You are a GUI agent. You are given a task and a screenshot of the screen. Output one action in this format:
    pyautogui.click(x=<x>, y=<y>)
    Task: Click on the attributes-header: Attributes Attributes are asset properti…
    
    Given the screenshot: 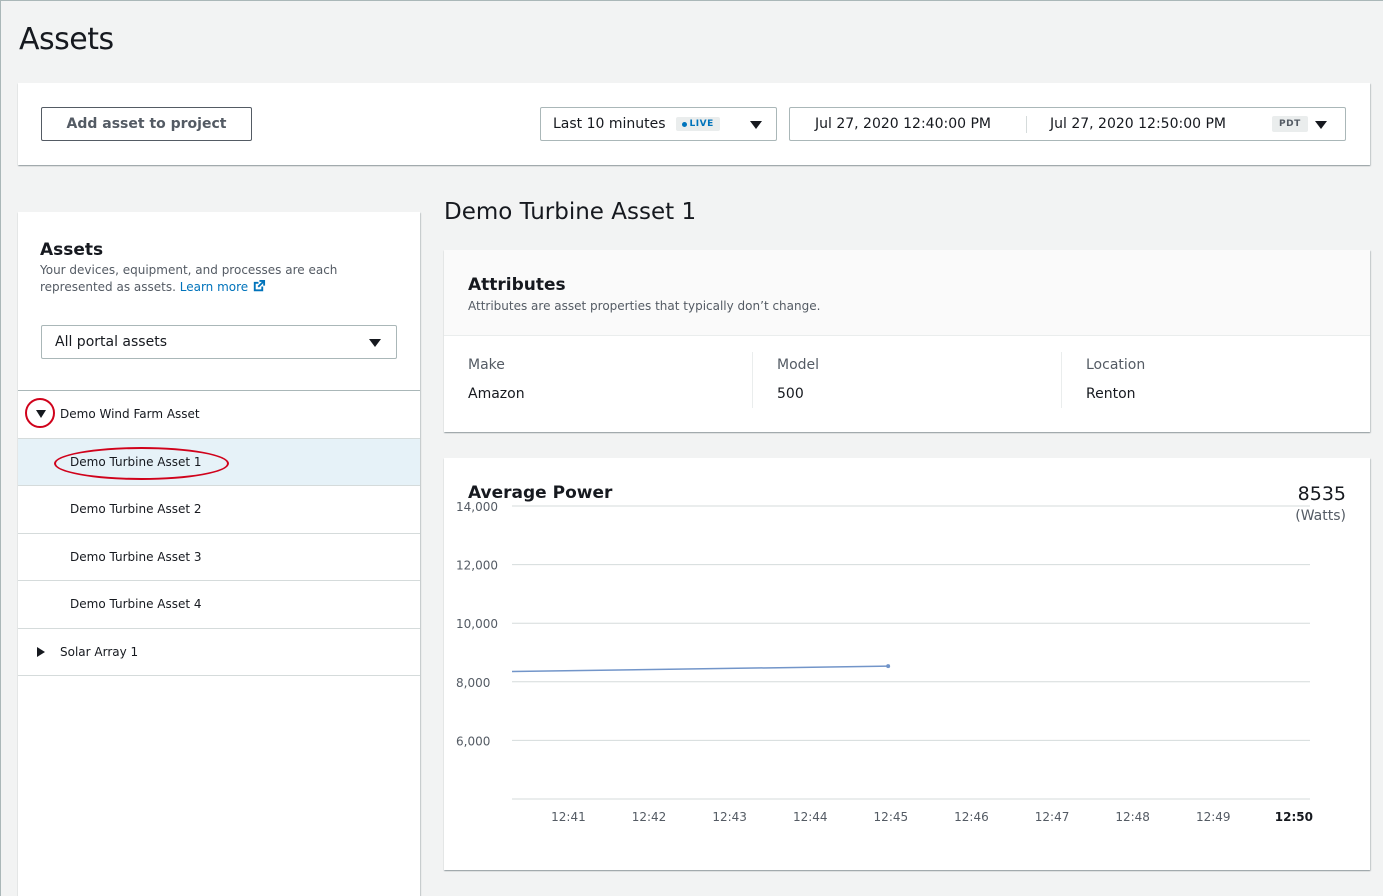 What is the action you would take?
    pyautogui.click(x=907, y=293)
    